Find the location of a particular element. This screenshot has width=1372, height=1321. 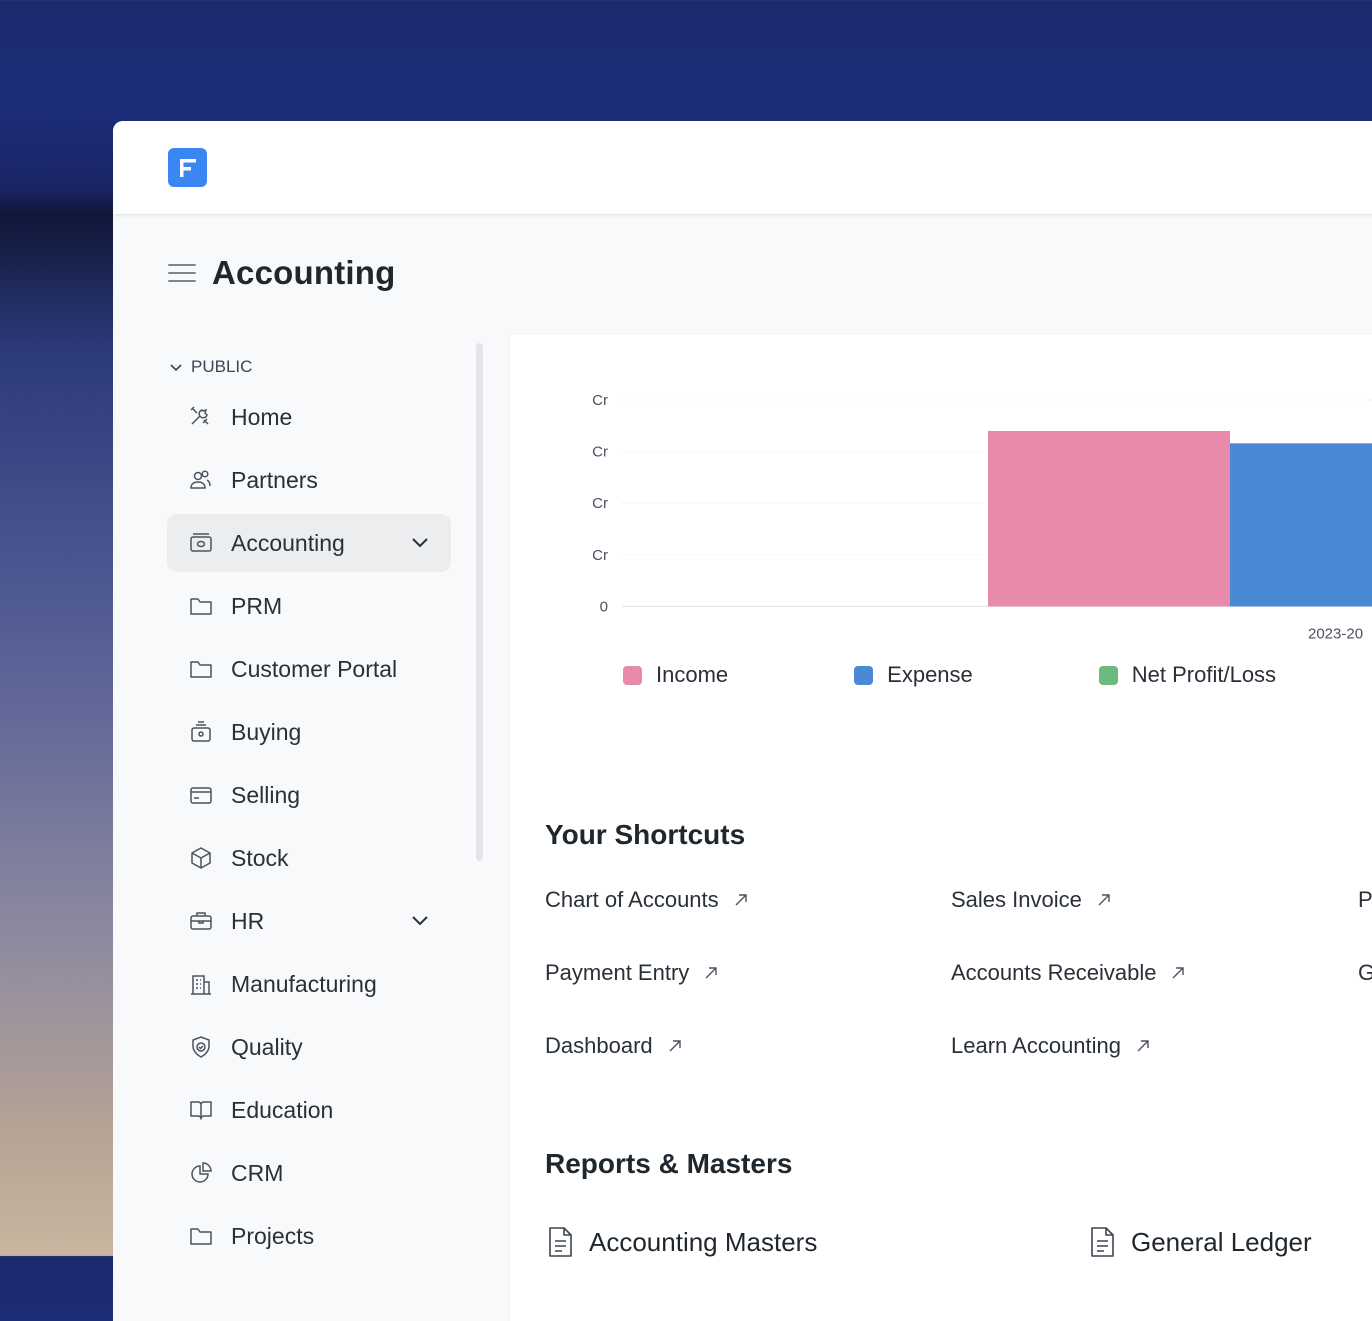

card-icon is located at coordinates (201, 795).